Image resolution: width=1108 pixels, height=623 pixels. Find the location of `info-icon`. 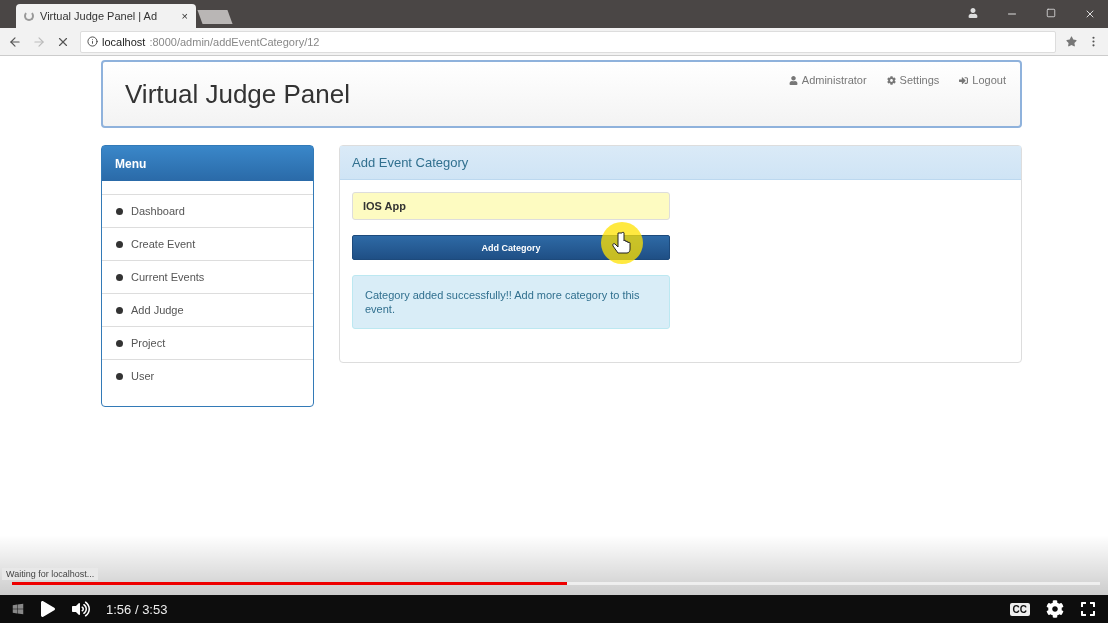

info-icon is located at coordinates (92, 41).